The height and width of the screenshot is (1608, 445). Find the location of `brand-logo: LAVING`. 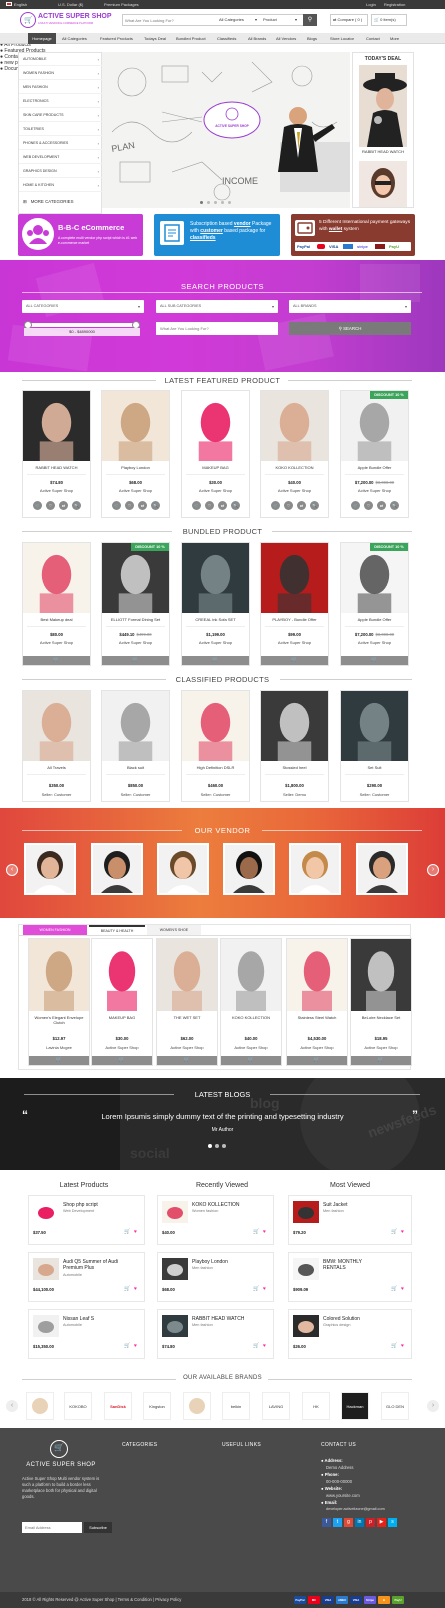

brand-logo: LAVING is located at coordinates (276, 1406).